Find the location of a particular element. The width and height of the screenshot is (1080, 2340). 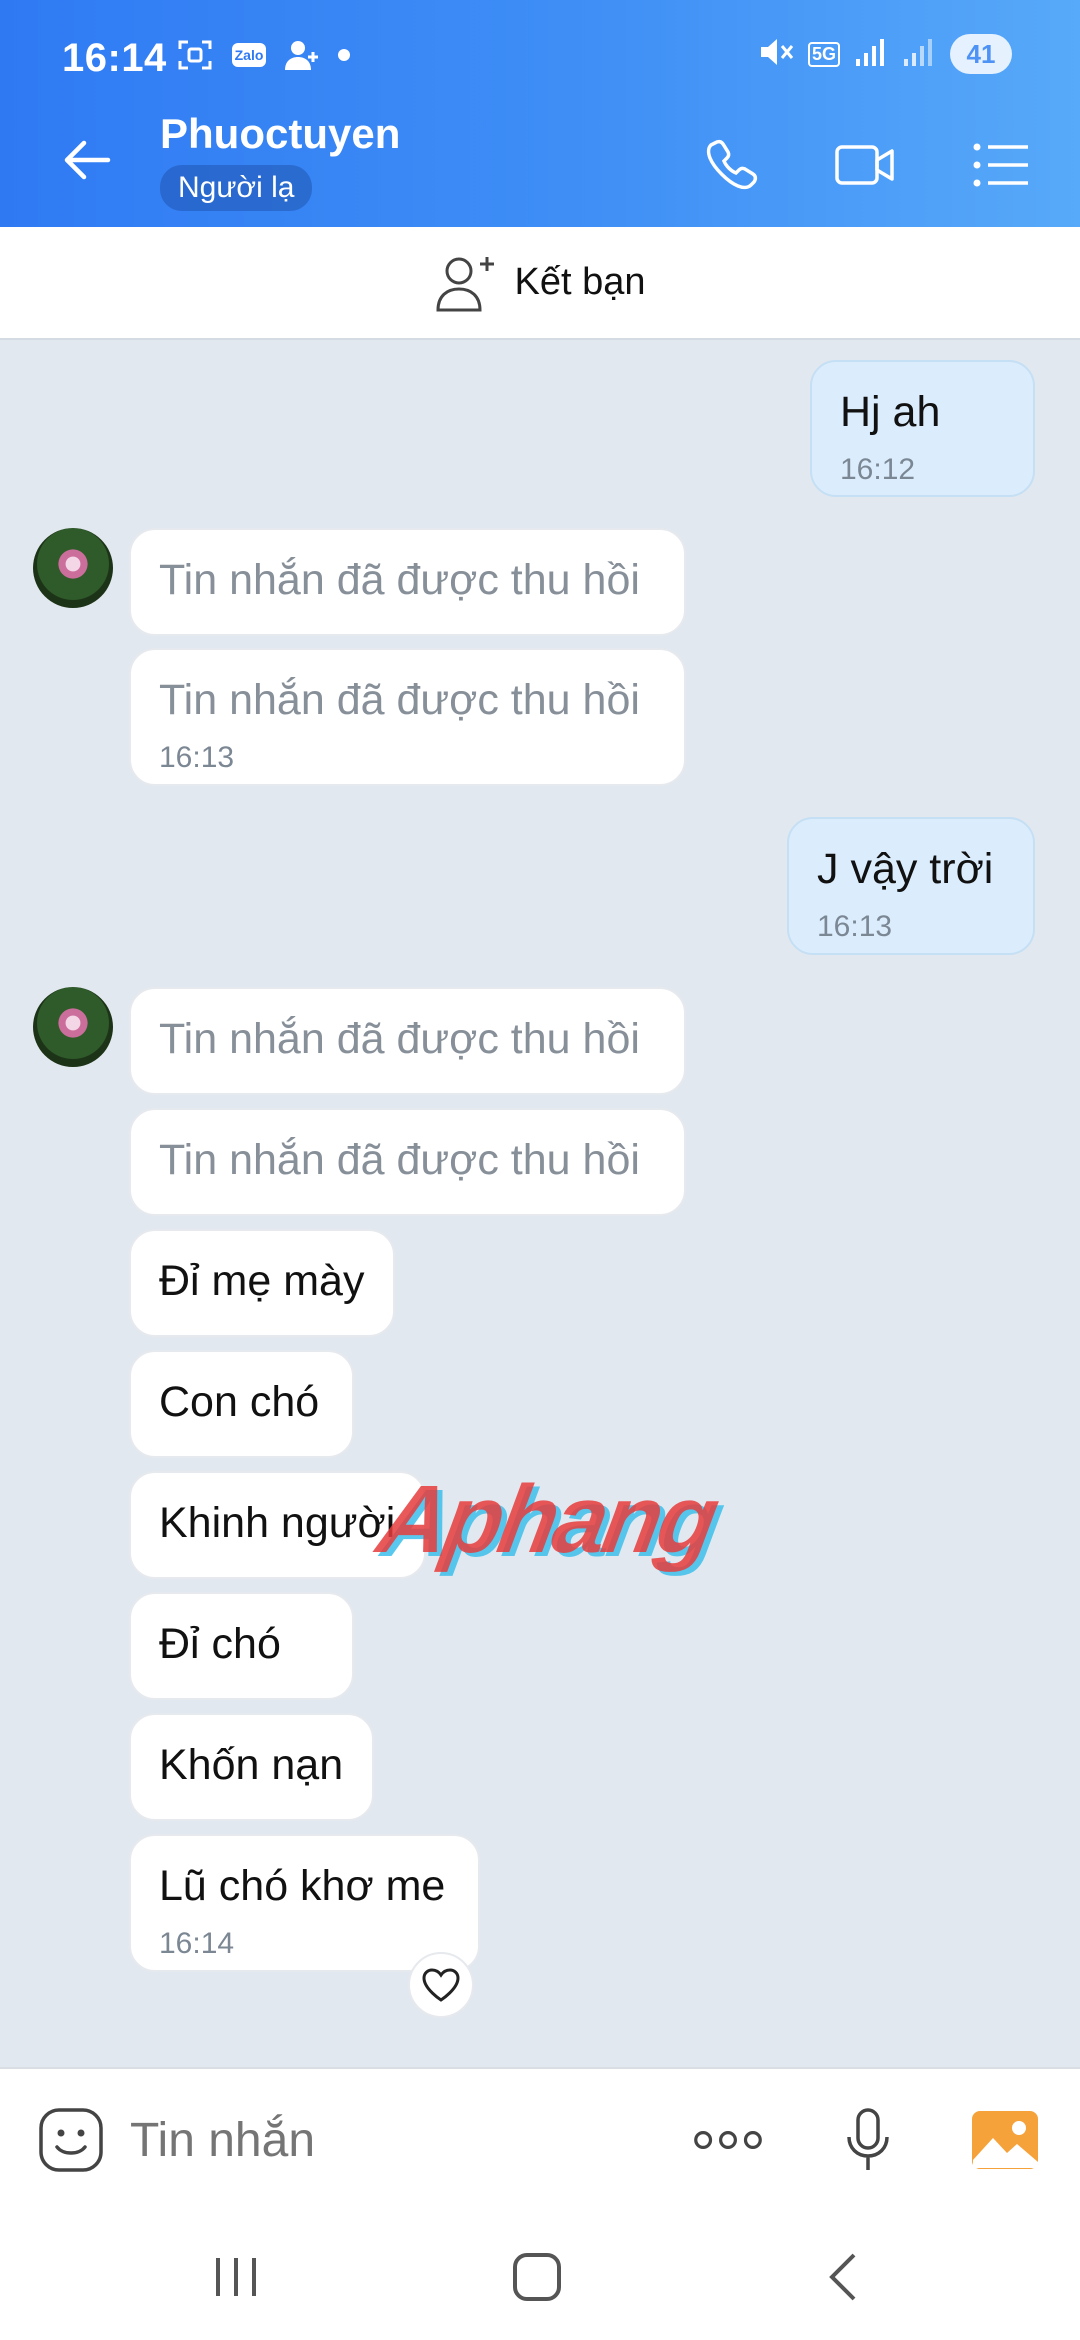

message-text: Hj ah is located at coordinates (890, 412).